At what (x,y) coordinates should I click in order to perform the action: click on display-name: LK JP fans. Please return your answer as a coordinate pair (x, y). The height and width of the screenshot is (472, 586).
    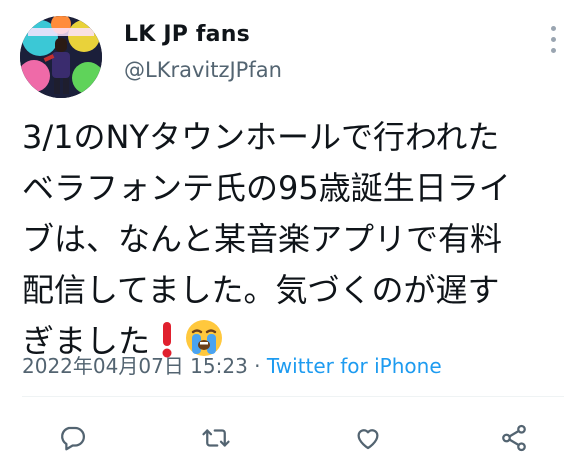
    Looking at the image, I should click on (187, 34).